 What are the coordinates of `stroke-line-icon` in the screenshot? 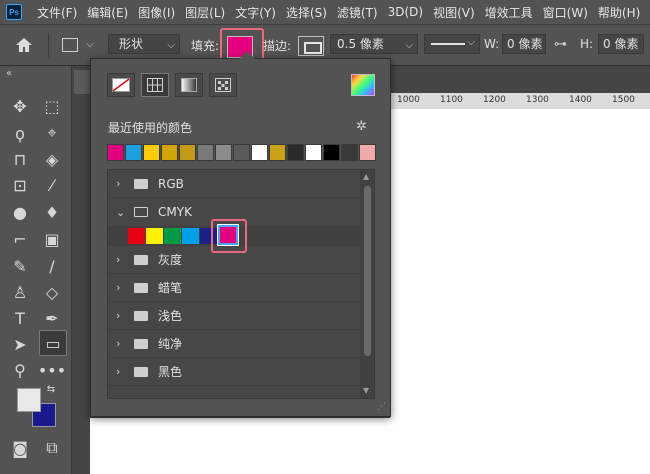 It's located at (448, 44).